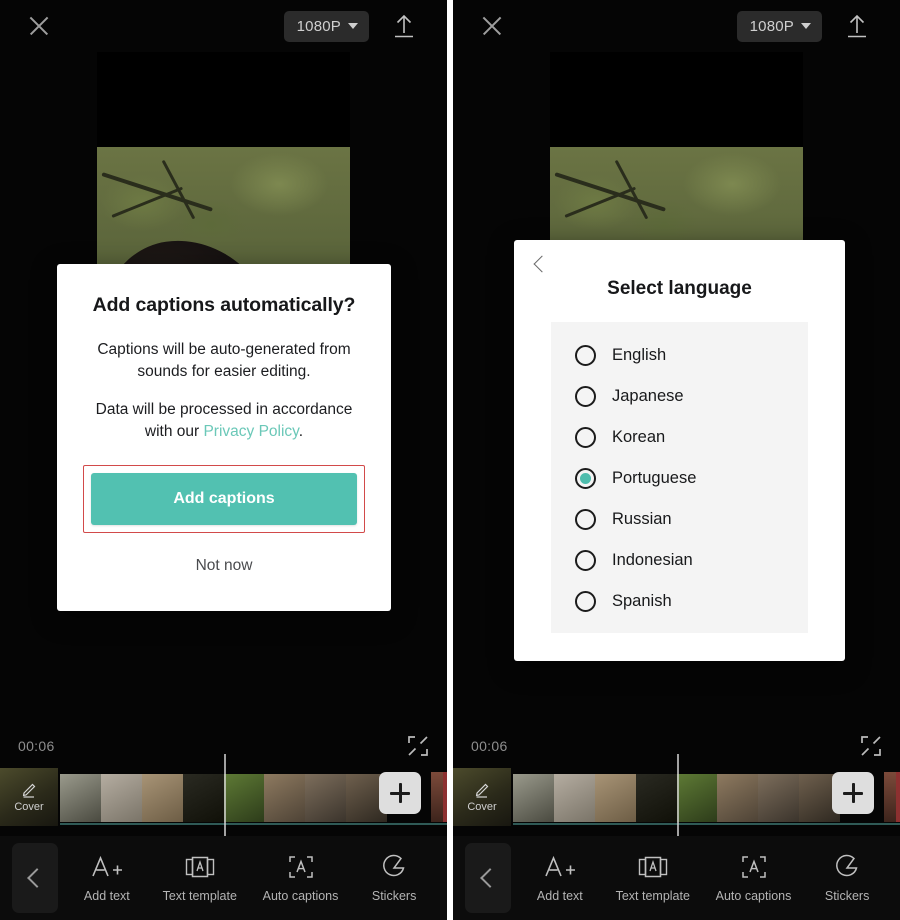 This screenshot has width=900, height=920. What do you see at coordinates (200, 867) in the screenshot?
I see `text-template-icon` at bounding box center [200, 867].